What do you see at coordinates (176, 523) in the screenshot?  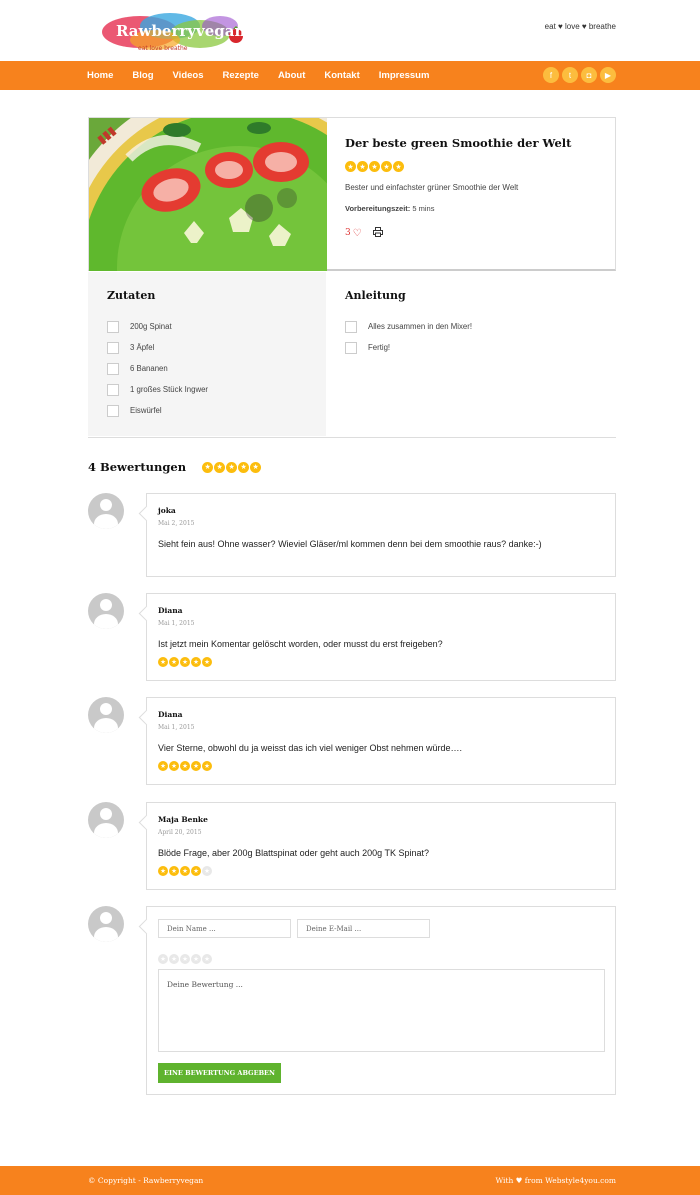 I see `comment-date: Mai 2, 2015` at bounding box center [176, 523].